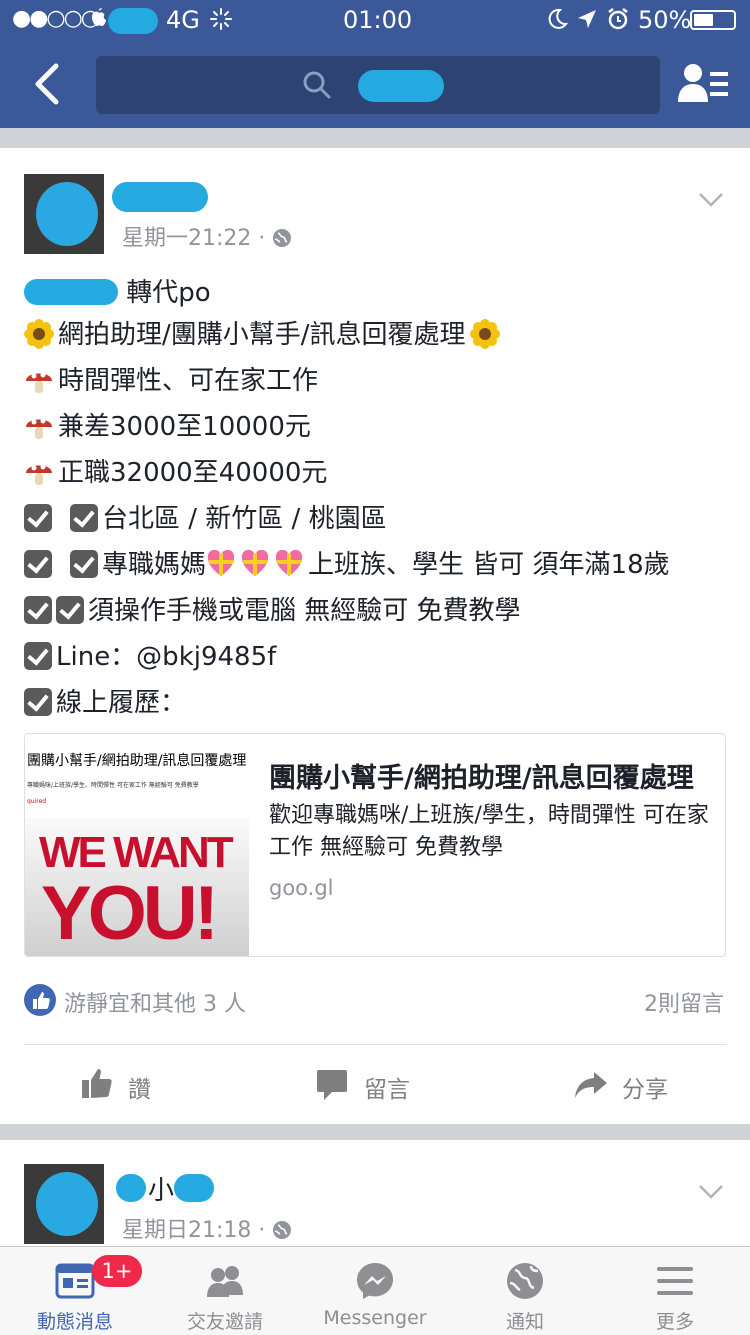 This screenshot has width=750, height=1335. What do you see at coordinates (665, 20) in the screenshot?
I see `battery-percent: 50%` at bounding box center [665, 20].